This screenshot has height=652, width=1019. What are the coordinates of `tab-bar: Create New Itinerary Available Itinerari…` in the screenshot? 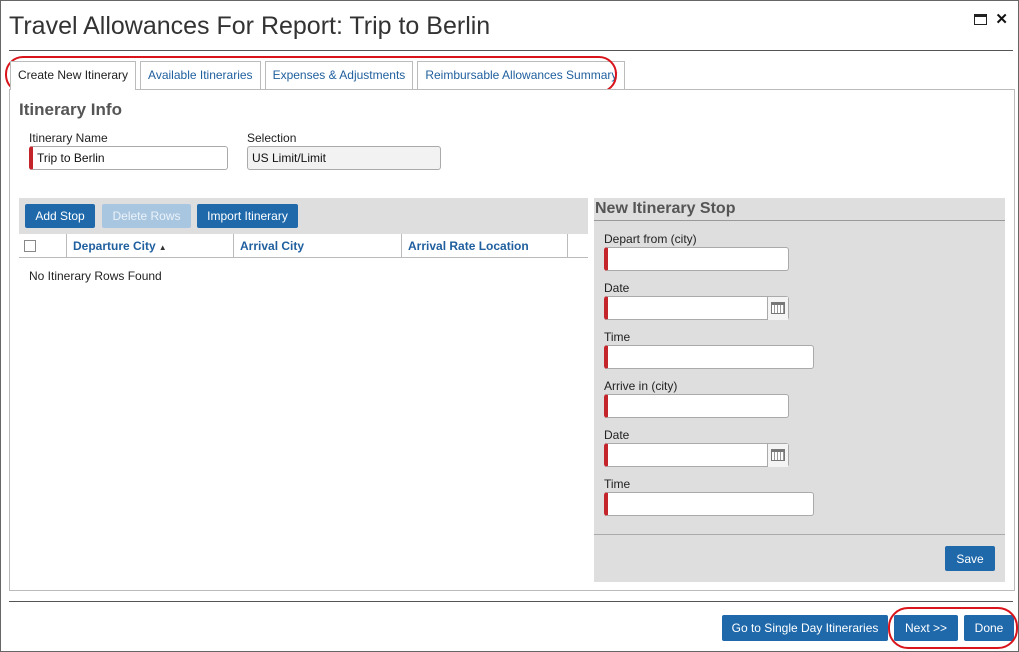 It's located at (319, 75).